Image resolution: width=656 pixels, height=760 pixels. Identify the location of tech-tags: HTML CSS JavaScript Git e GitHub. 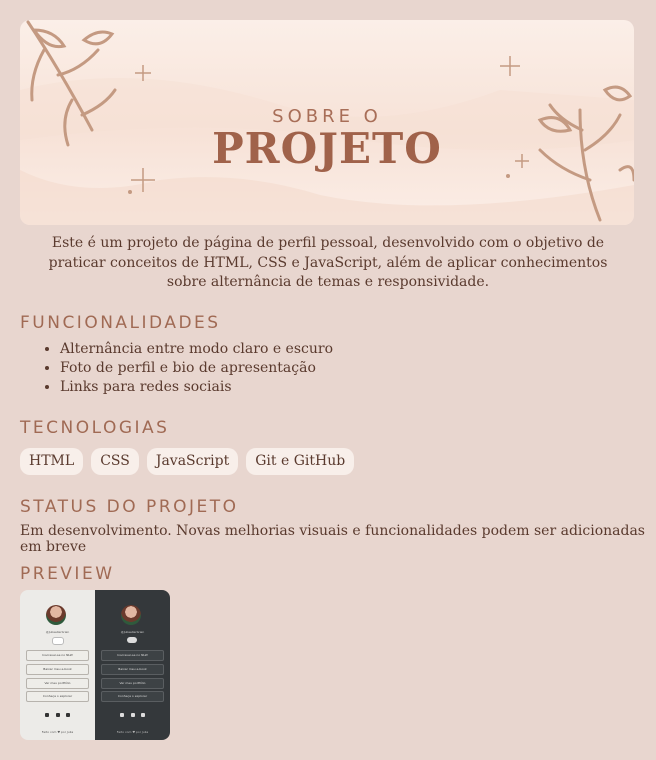
(187, 461).